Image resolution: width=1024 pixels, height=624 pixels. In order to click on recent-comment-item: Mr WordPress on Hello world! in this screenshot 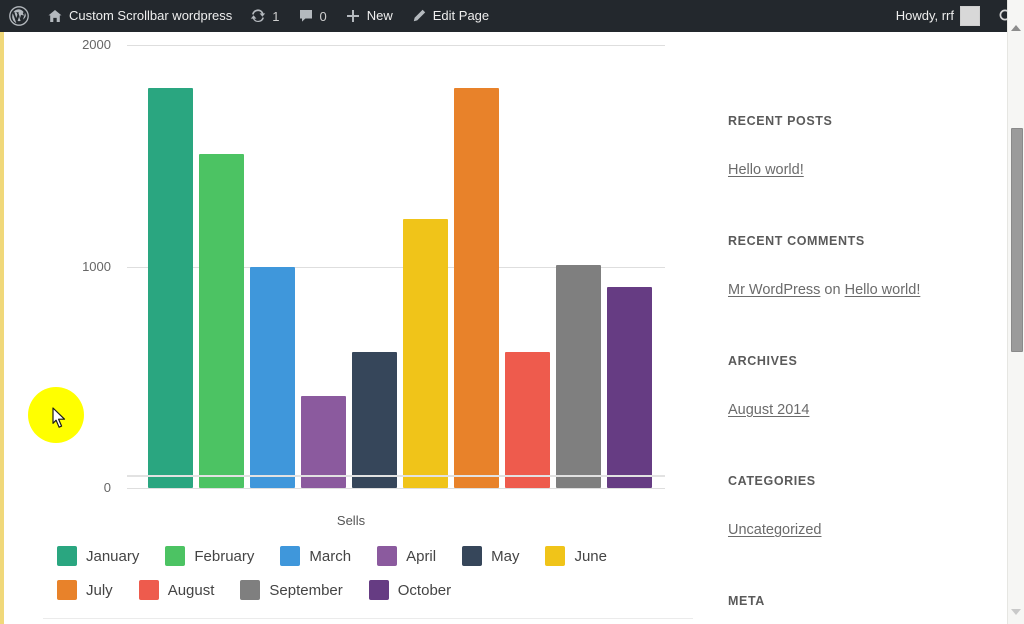, I will do `click(824, 290)`.